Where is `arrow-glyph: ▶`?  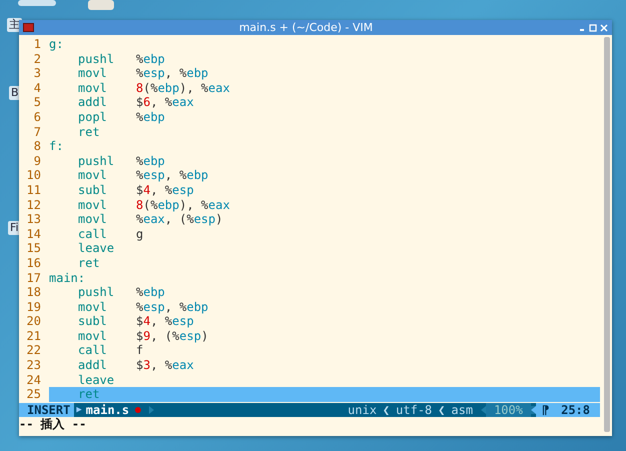
arrow-glyph: ▶ is located at coordinates (79, 410).